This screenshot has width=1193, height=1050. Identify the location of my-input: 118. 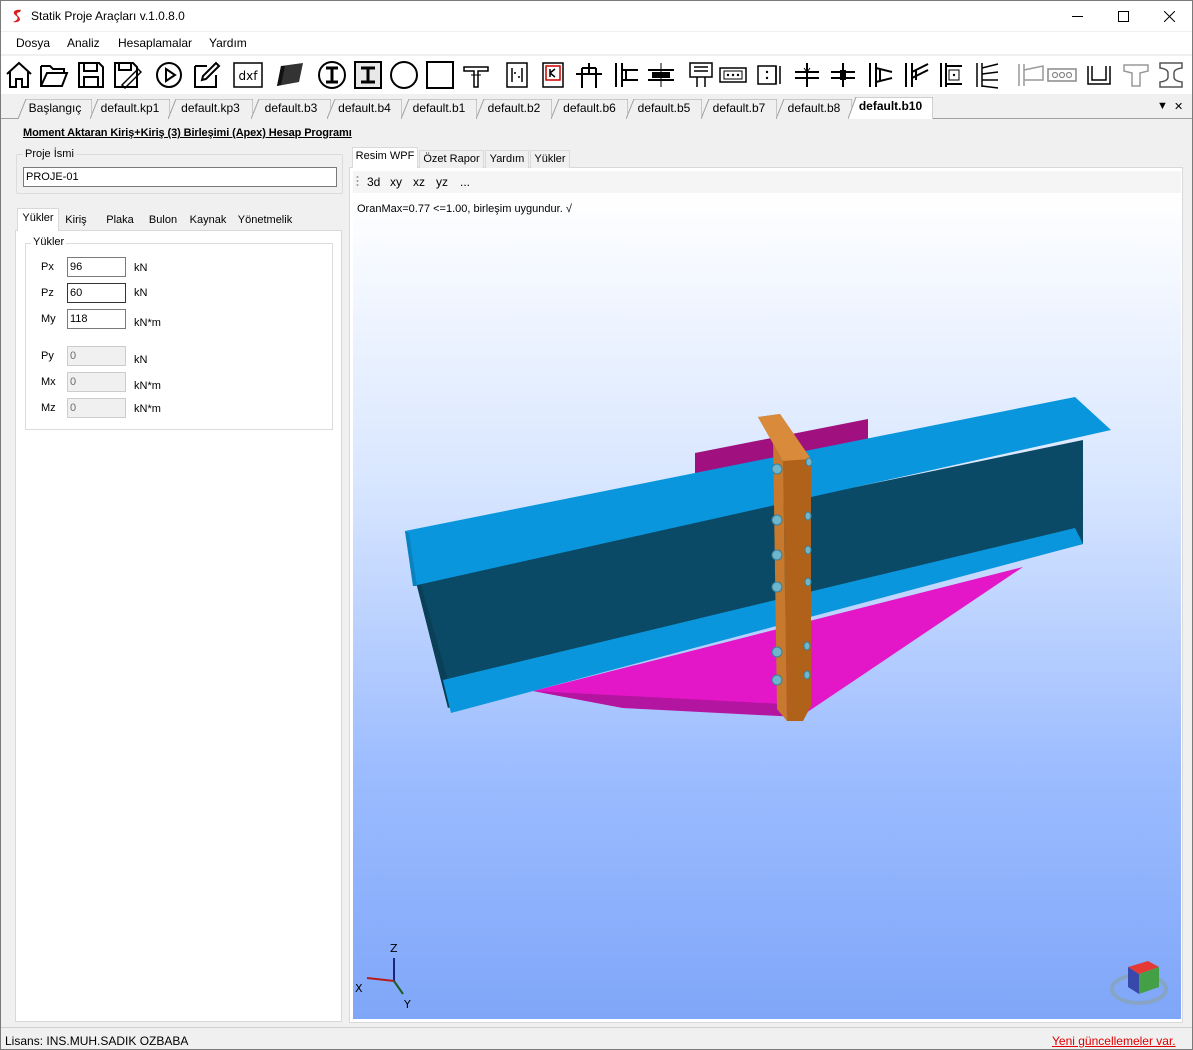
(96, 319).